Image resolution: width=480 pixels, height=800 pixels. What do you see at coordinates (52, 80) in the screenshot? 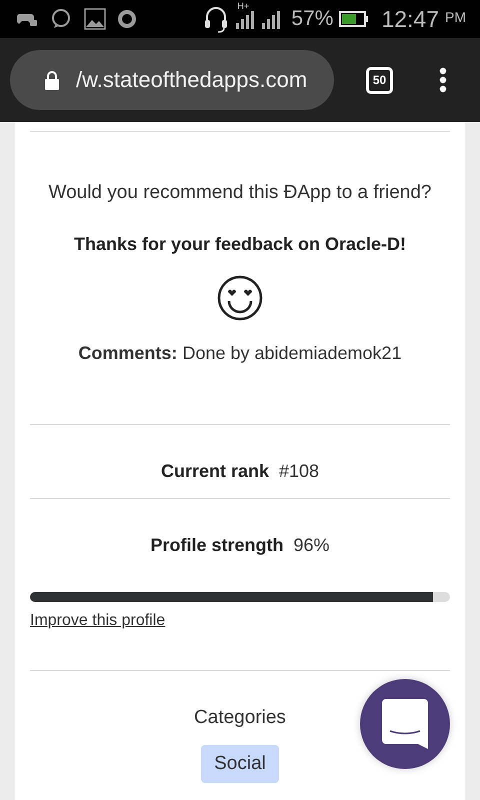
I see `lock-icon` at bounding box center [52, 80].